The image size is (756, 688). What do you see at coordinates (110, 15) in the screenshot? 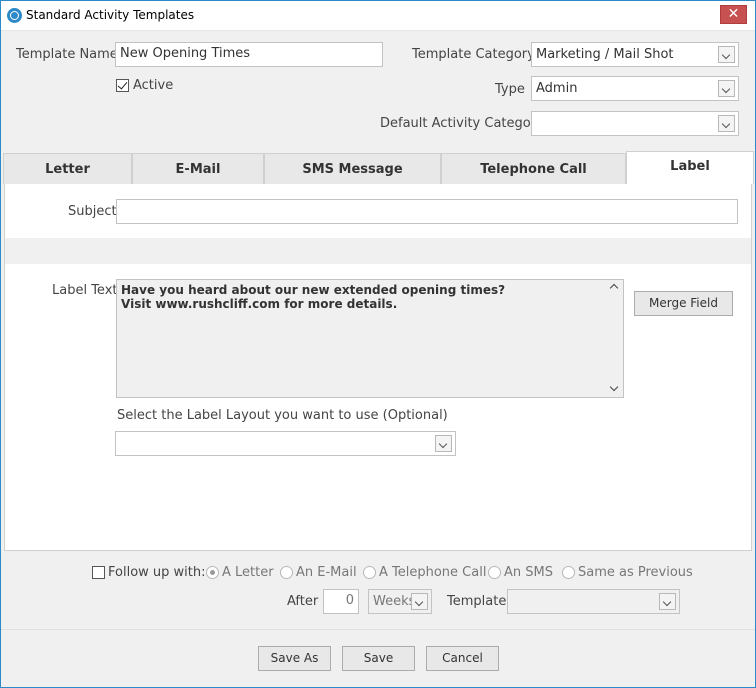
I see `window-title: Standard Activity Templates` at bounding box center [110, 15].